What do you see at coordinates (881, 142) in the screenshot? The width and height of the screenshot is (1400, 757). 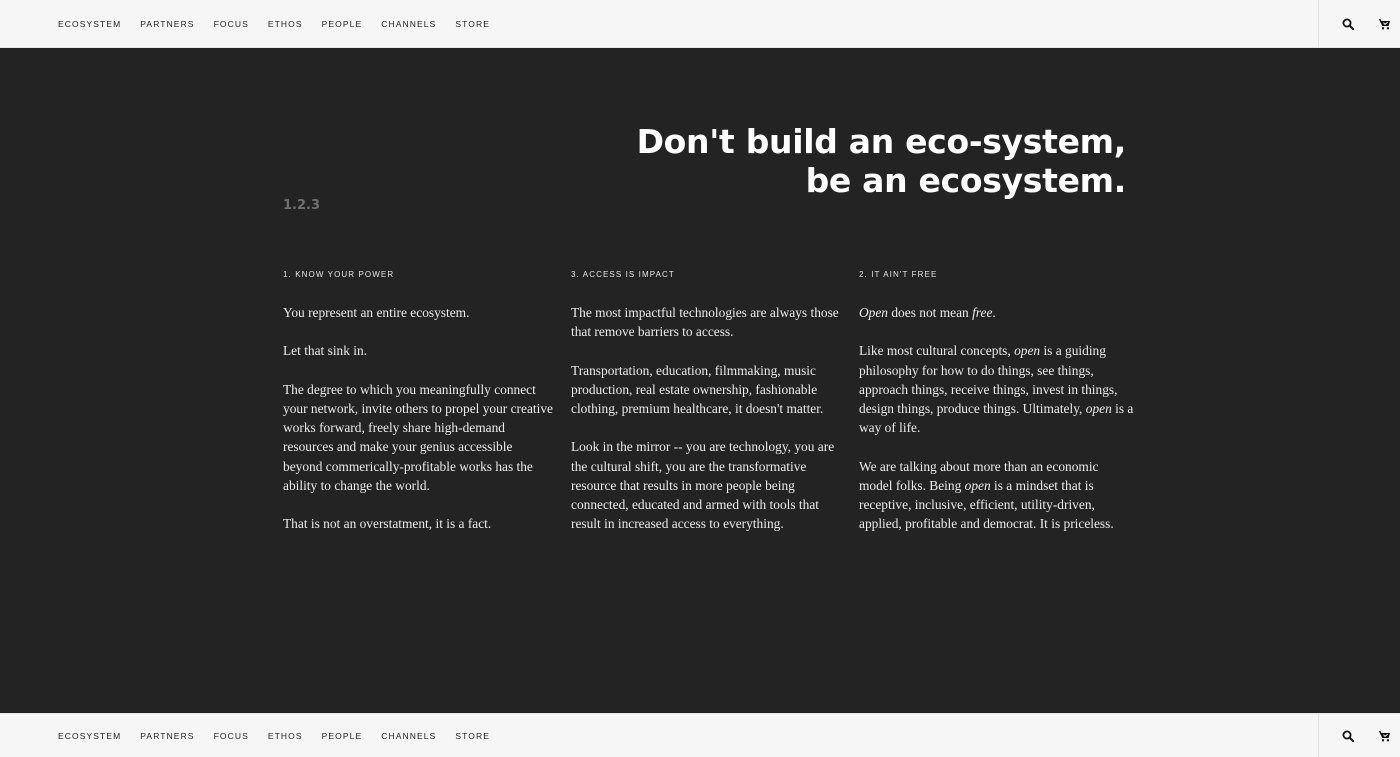 I see `headline-line-1: Don't build an eco-system,` at bounding box center [881, 142].